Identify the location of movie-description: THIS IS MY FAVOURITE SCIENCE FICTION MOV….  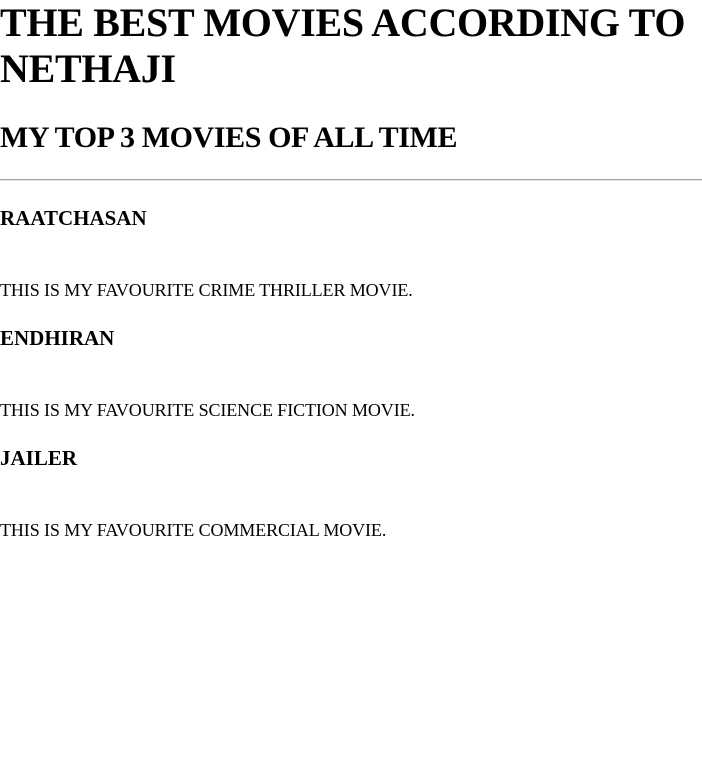
(207, 410).